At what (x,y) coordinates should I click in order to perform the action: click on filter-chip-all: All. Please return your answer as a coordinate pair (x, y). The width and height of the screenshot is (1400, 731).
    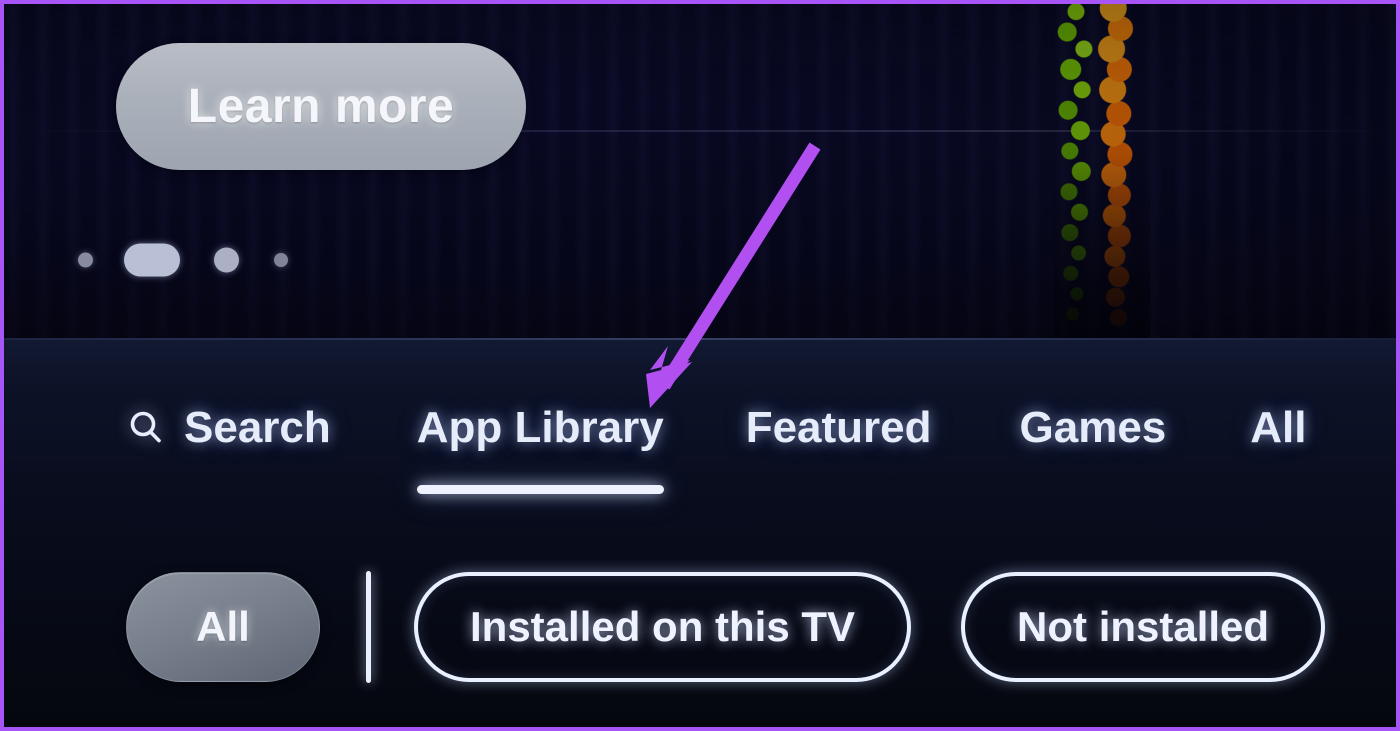
    Looking at the image, I should click on (223, 627).